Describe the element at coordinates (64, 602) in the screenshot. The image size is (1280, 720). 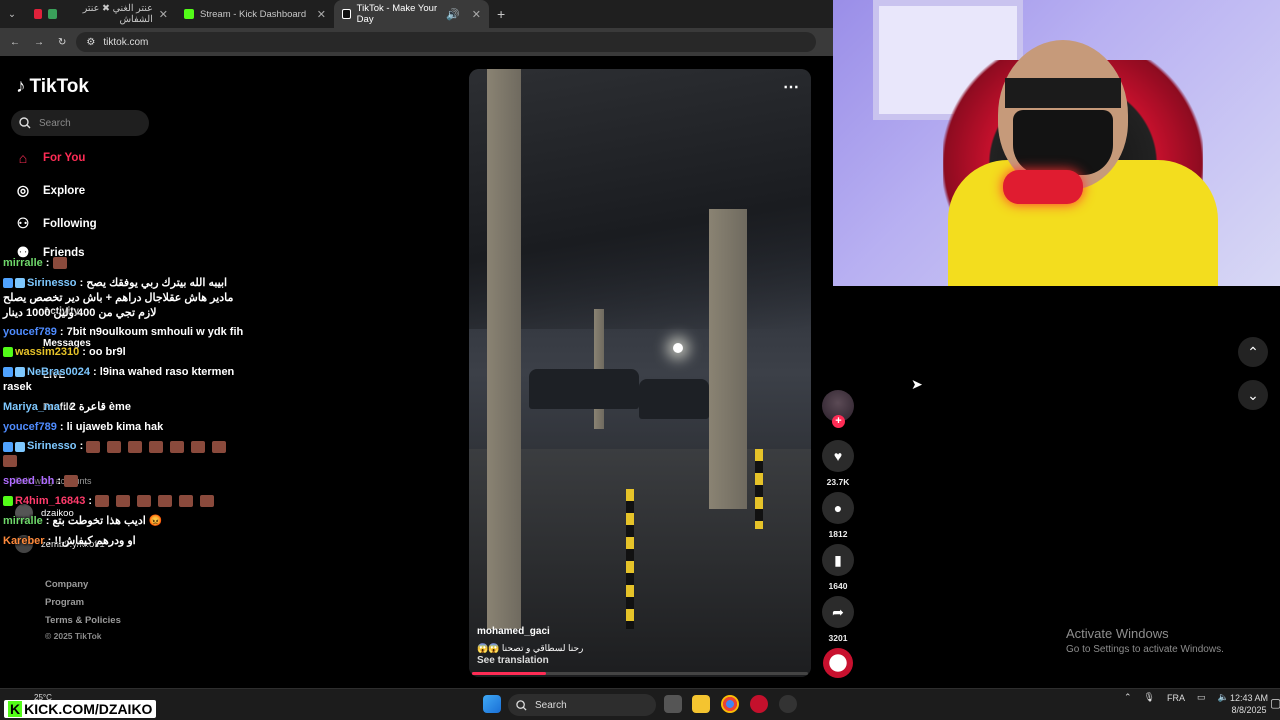
I see `footer-program-link: Program` at that location.